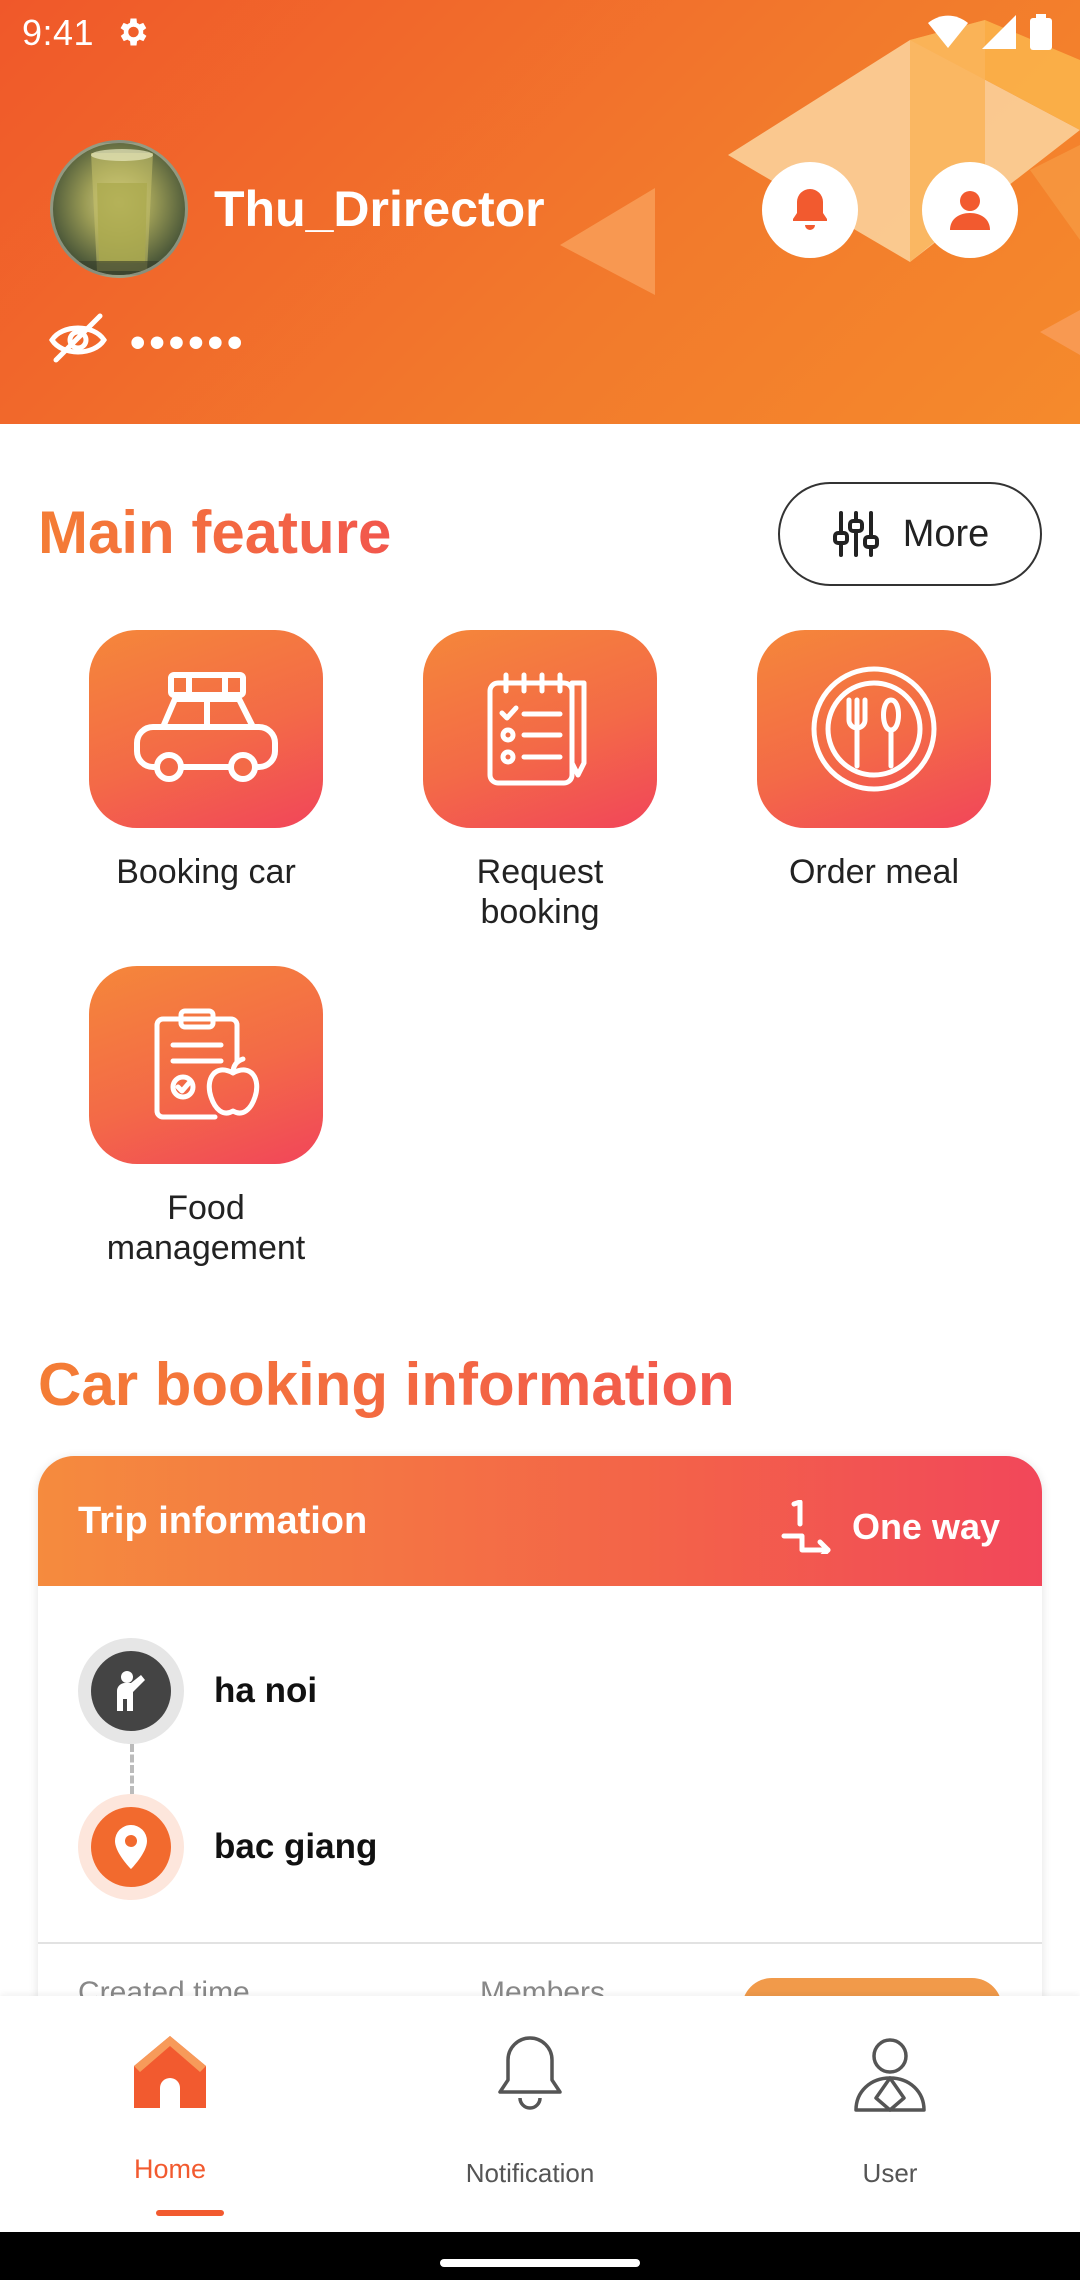 This screenshot has width=1080, height=2280. What do you see at coordinates (530, 2173) in the screenshot?
I see `nav-notification-label: Notification` at bounding box center [530, 2173].